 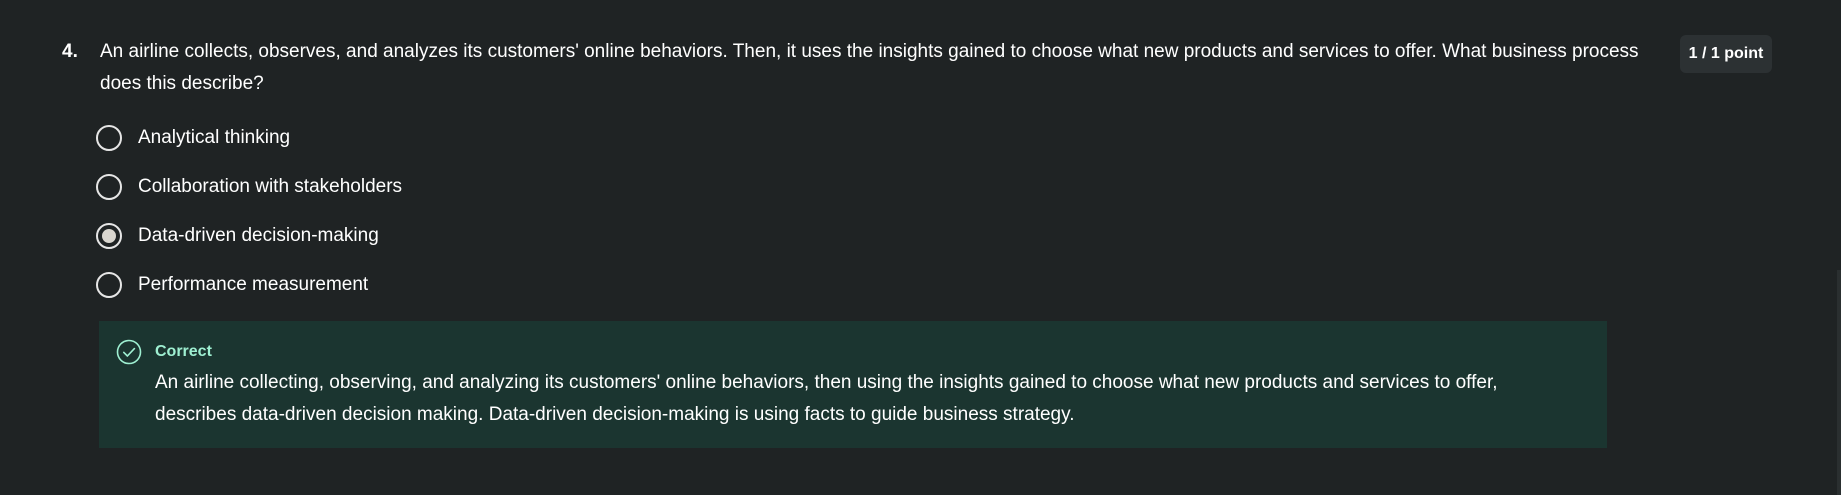 What do you see at coordinates (396, 138) in the screenshot?
I see `option-analytical-thinking: Analytical thinking` at bounding box center [396, 138].